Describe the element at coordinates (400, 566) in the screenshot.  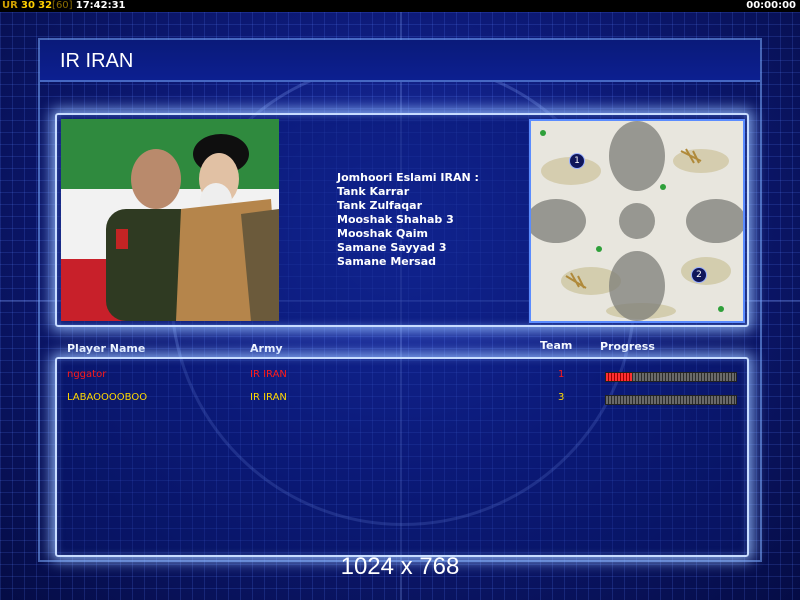
I see `resolution-label: 1024 x 768` at that location.